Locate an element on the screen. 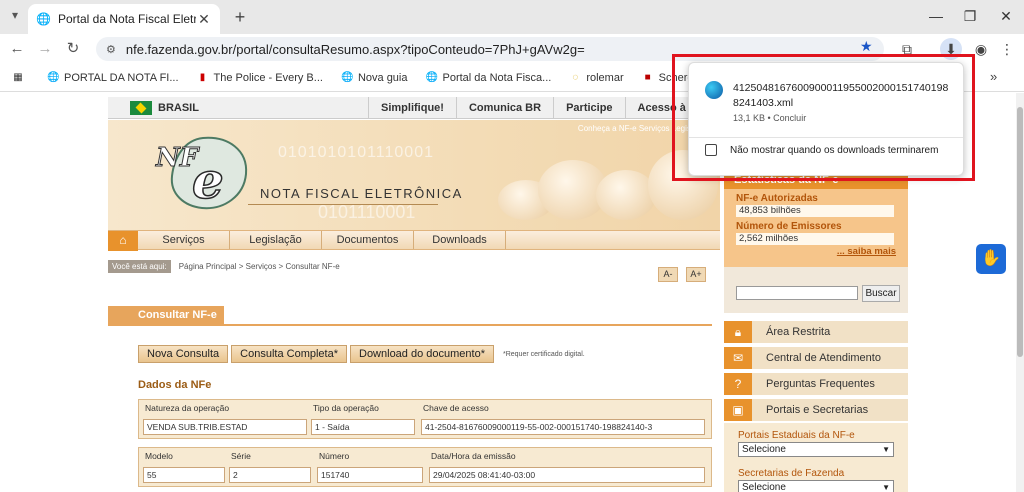 Image resolution: width=1024 pixels, height=492 pixels. stat-label: NF-e Autorizadas is located at coordinates (777, 198).